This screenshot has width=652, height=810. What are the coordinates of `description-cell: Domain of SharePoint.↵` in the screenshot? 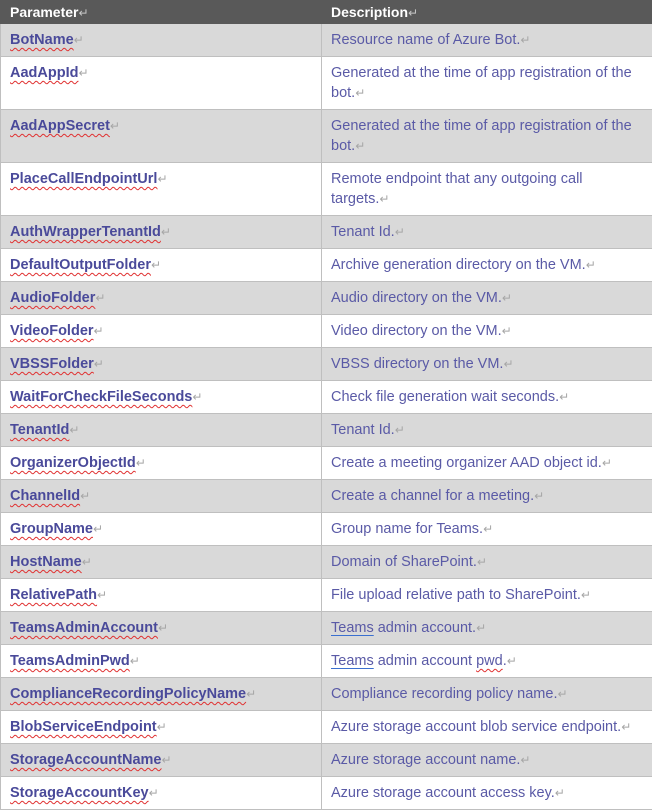 It's located at (487, 562).